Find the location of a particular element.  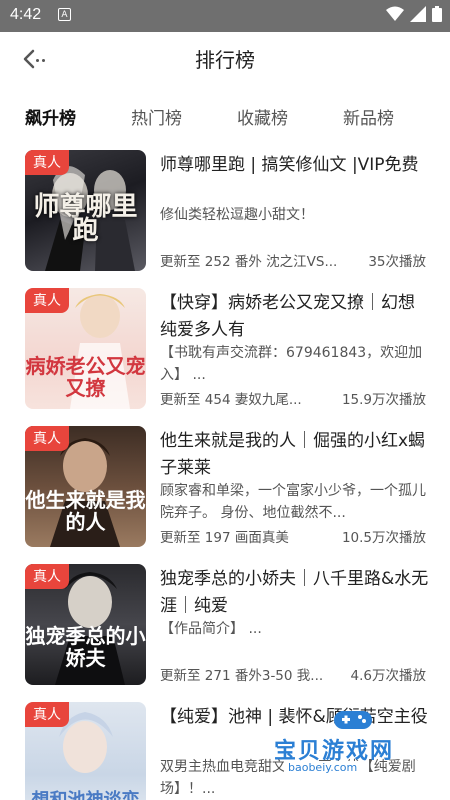

gamepad-icon is located at coordinates (353, 720).